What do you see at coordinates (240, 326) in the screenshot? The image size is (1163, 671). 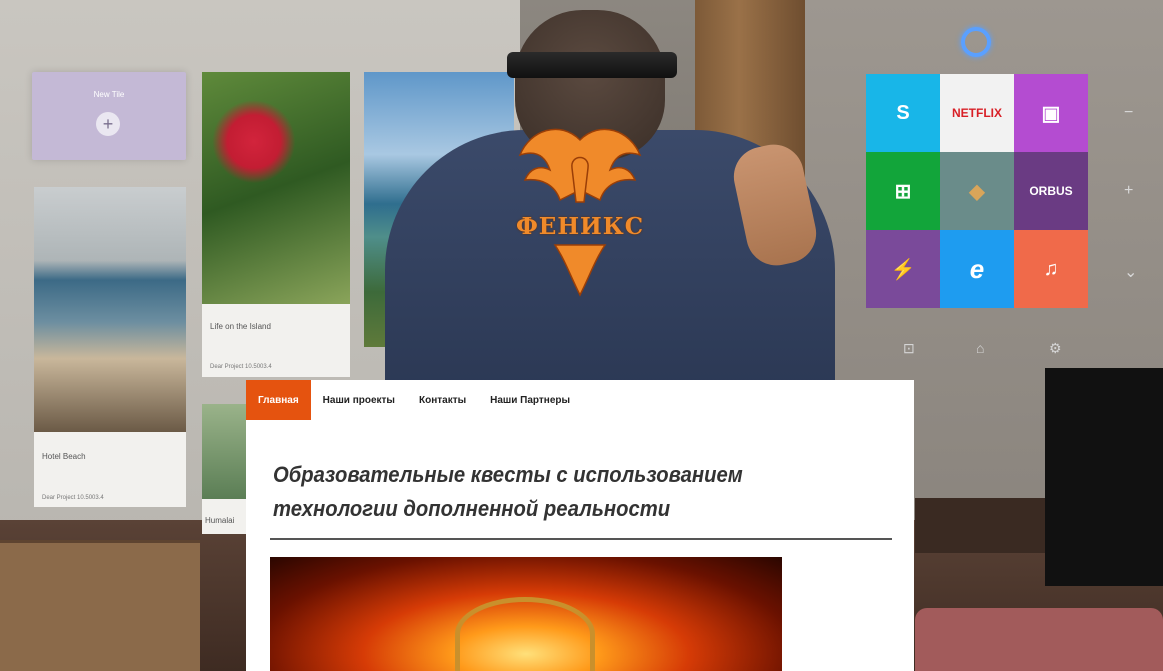 I see `card-title: Life on the Island` at bounding box center [240, 326].